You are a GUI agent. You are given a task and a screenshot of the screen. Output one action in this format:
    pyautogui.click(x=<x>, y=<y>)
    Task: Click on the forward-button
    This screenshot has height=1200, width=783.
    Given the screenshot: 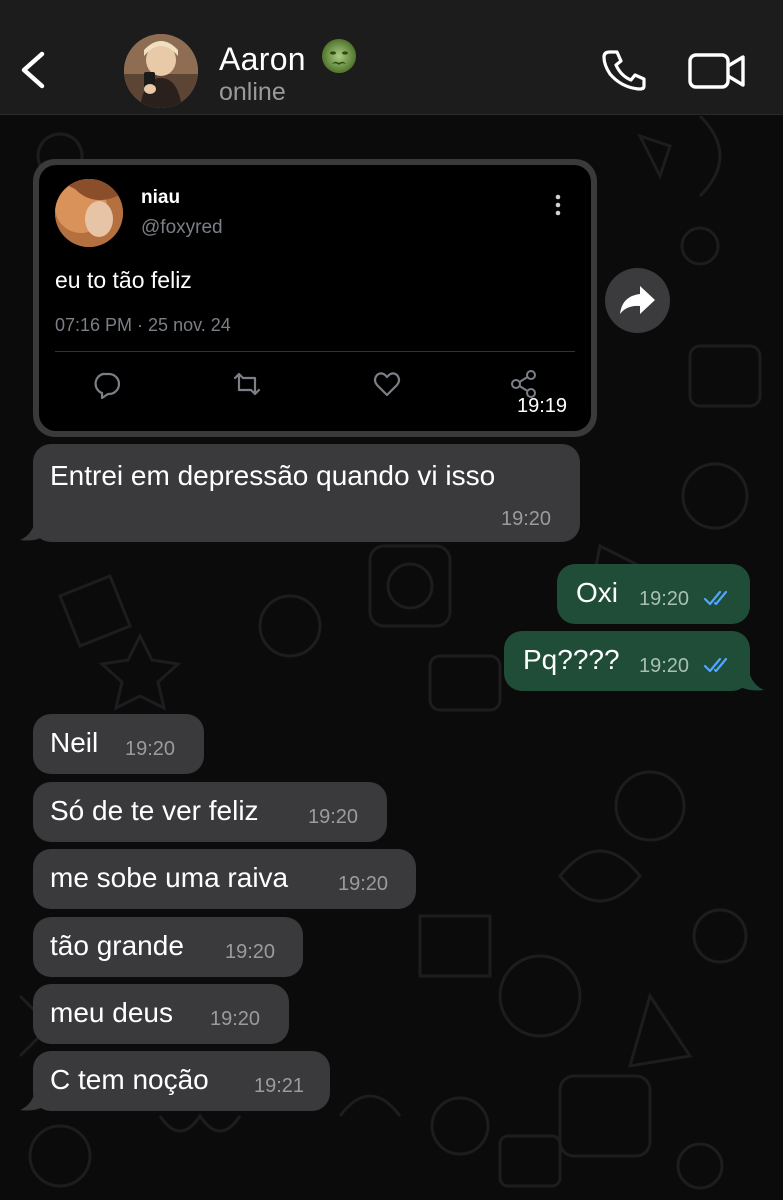 What is the action you would take?
    pyautogui.click(x=637, y=300)
    